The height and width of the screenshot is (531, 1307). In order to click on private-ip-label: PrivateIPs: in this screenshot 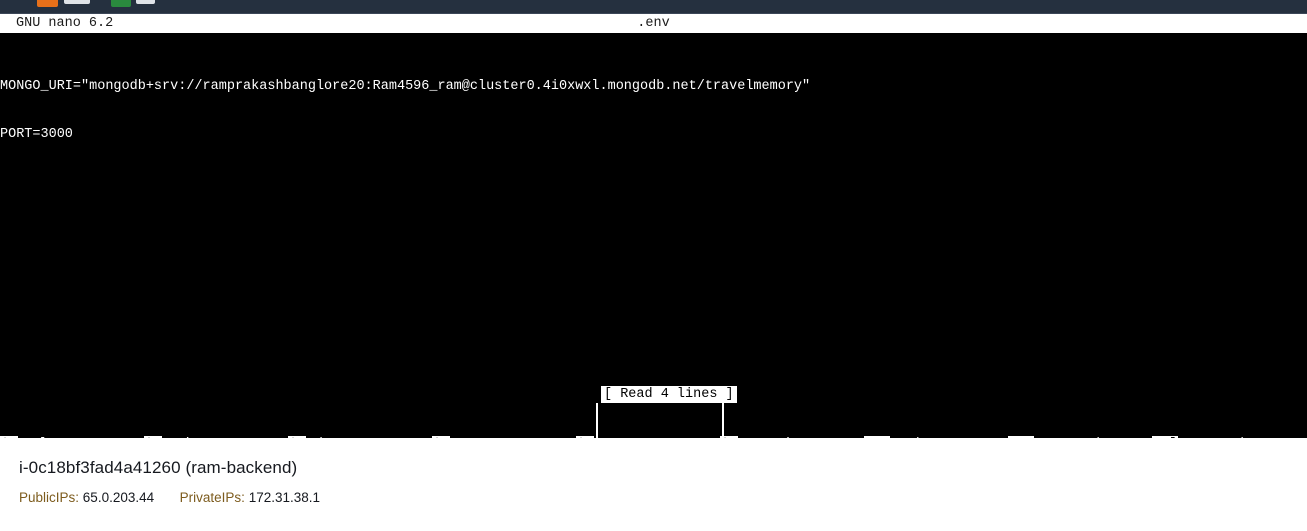, I will do `click(212, 497)`.